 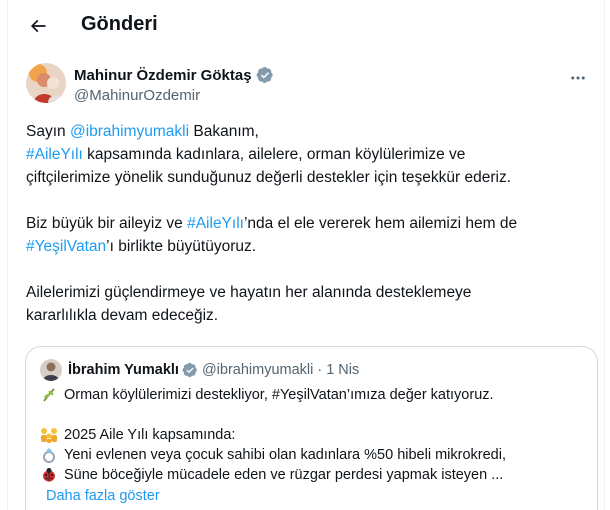 I want to click on top-bar: Gönderi, so click(x=306, y=26).